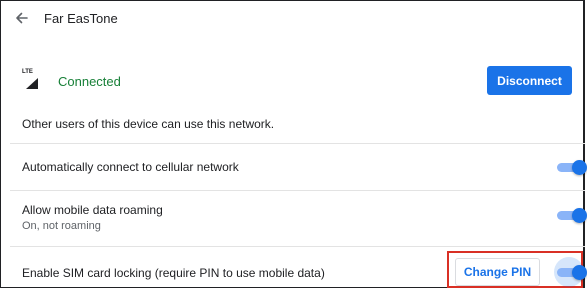 The height and width of the screenshot is (290, 587). Describe the element at coordinates (571, 272) in the screenshot. I see `sim-lock-toggle` at that location.